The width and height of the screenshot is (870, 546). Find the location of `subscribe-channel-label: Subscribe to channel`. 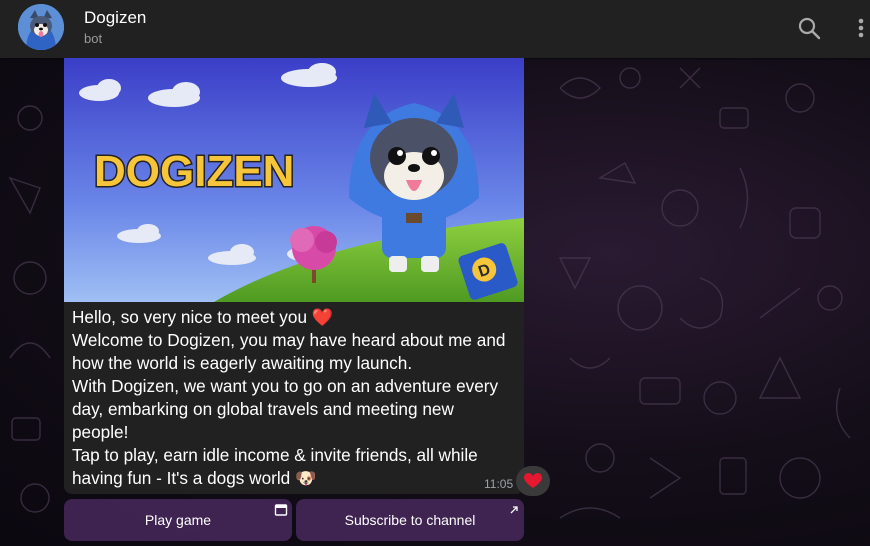

subscribe-channel-label: Subscribe to channel is located at coordinates (410, 520).